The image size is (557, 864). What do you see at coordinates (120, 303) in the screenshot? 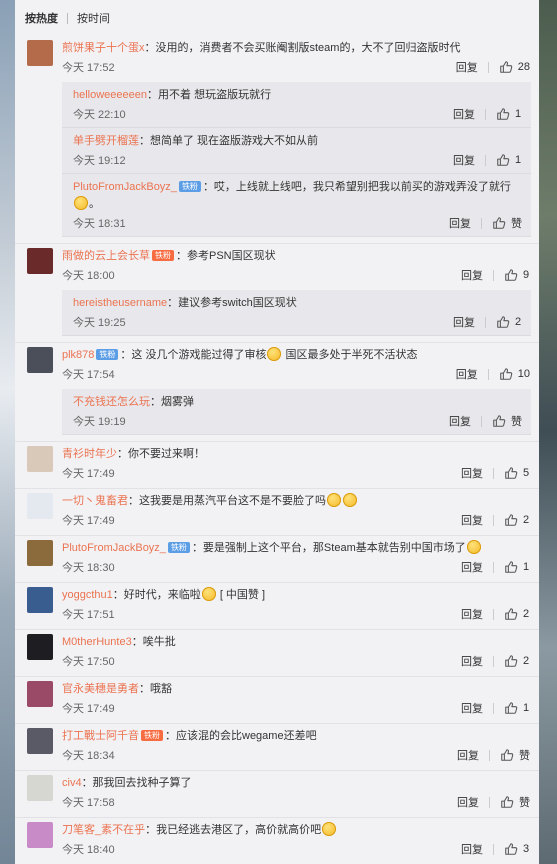
I see `commenter-name: hereistheusername` at bounding box center [120, 303].